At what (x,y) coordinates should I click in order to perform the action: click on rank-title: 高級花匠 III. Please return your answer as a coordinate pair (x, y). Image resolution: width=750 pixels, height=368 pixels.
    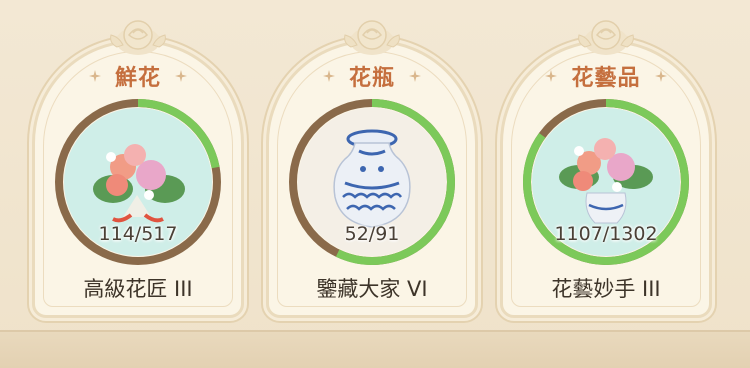
    Looking at the image, I should click on (138, 289).